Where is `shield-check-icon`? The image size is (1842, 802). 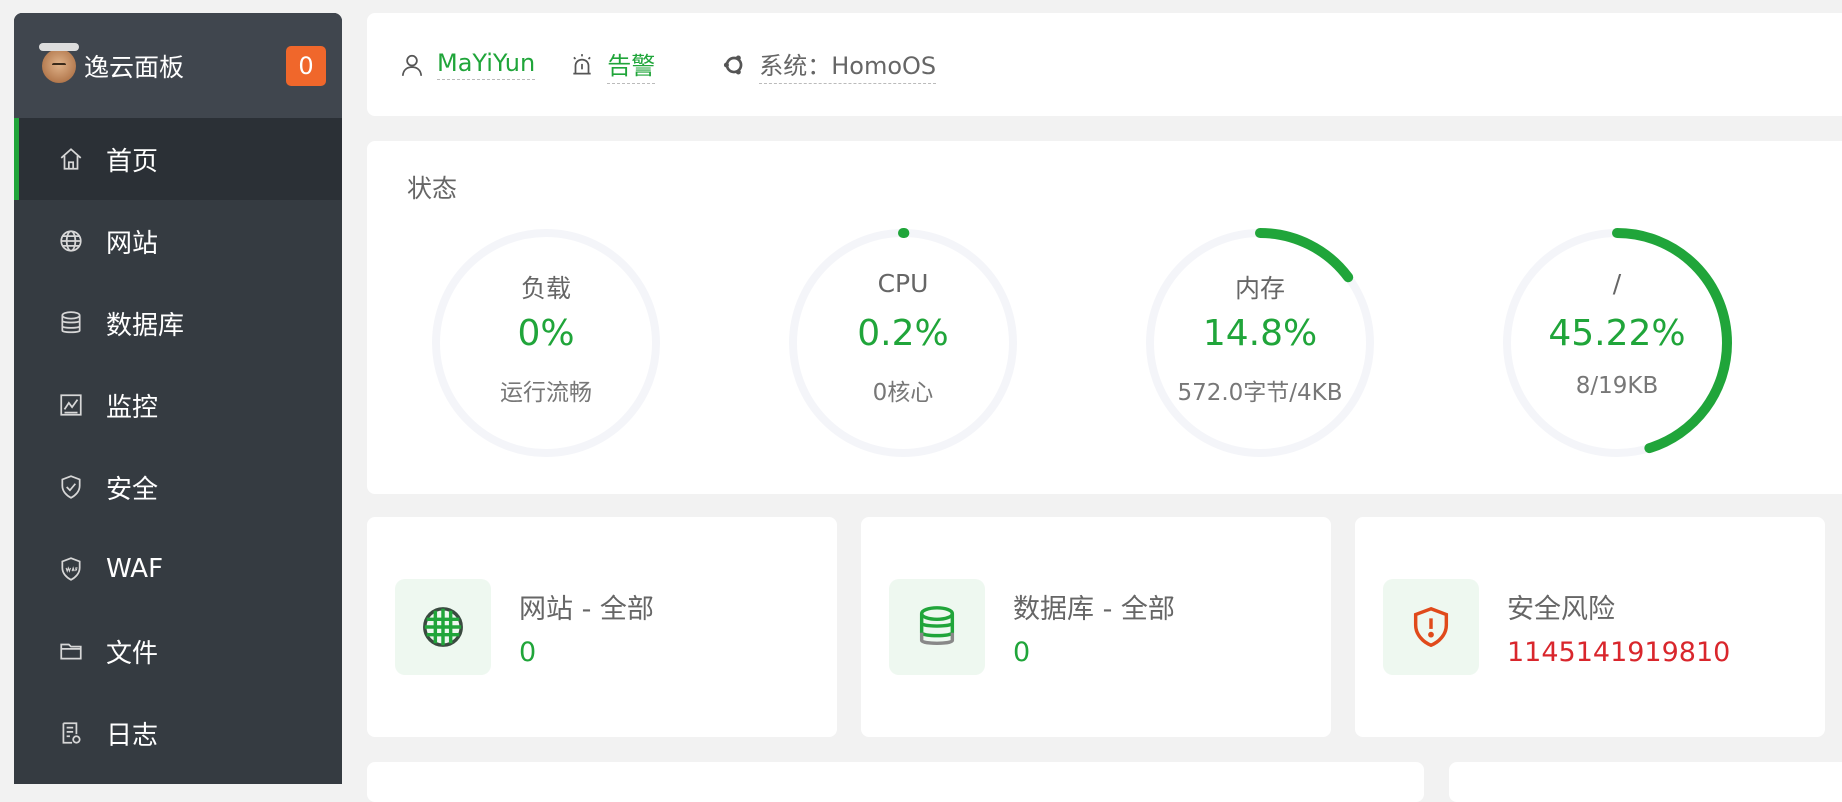
shield-check-icon is located at coordinates (71, 487).